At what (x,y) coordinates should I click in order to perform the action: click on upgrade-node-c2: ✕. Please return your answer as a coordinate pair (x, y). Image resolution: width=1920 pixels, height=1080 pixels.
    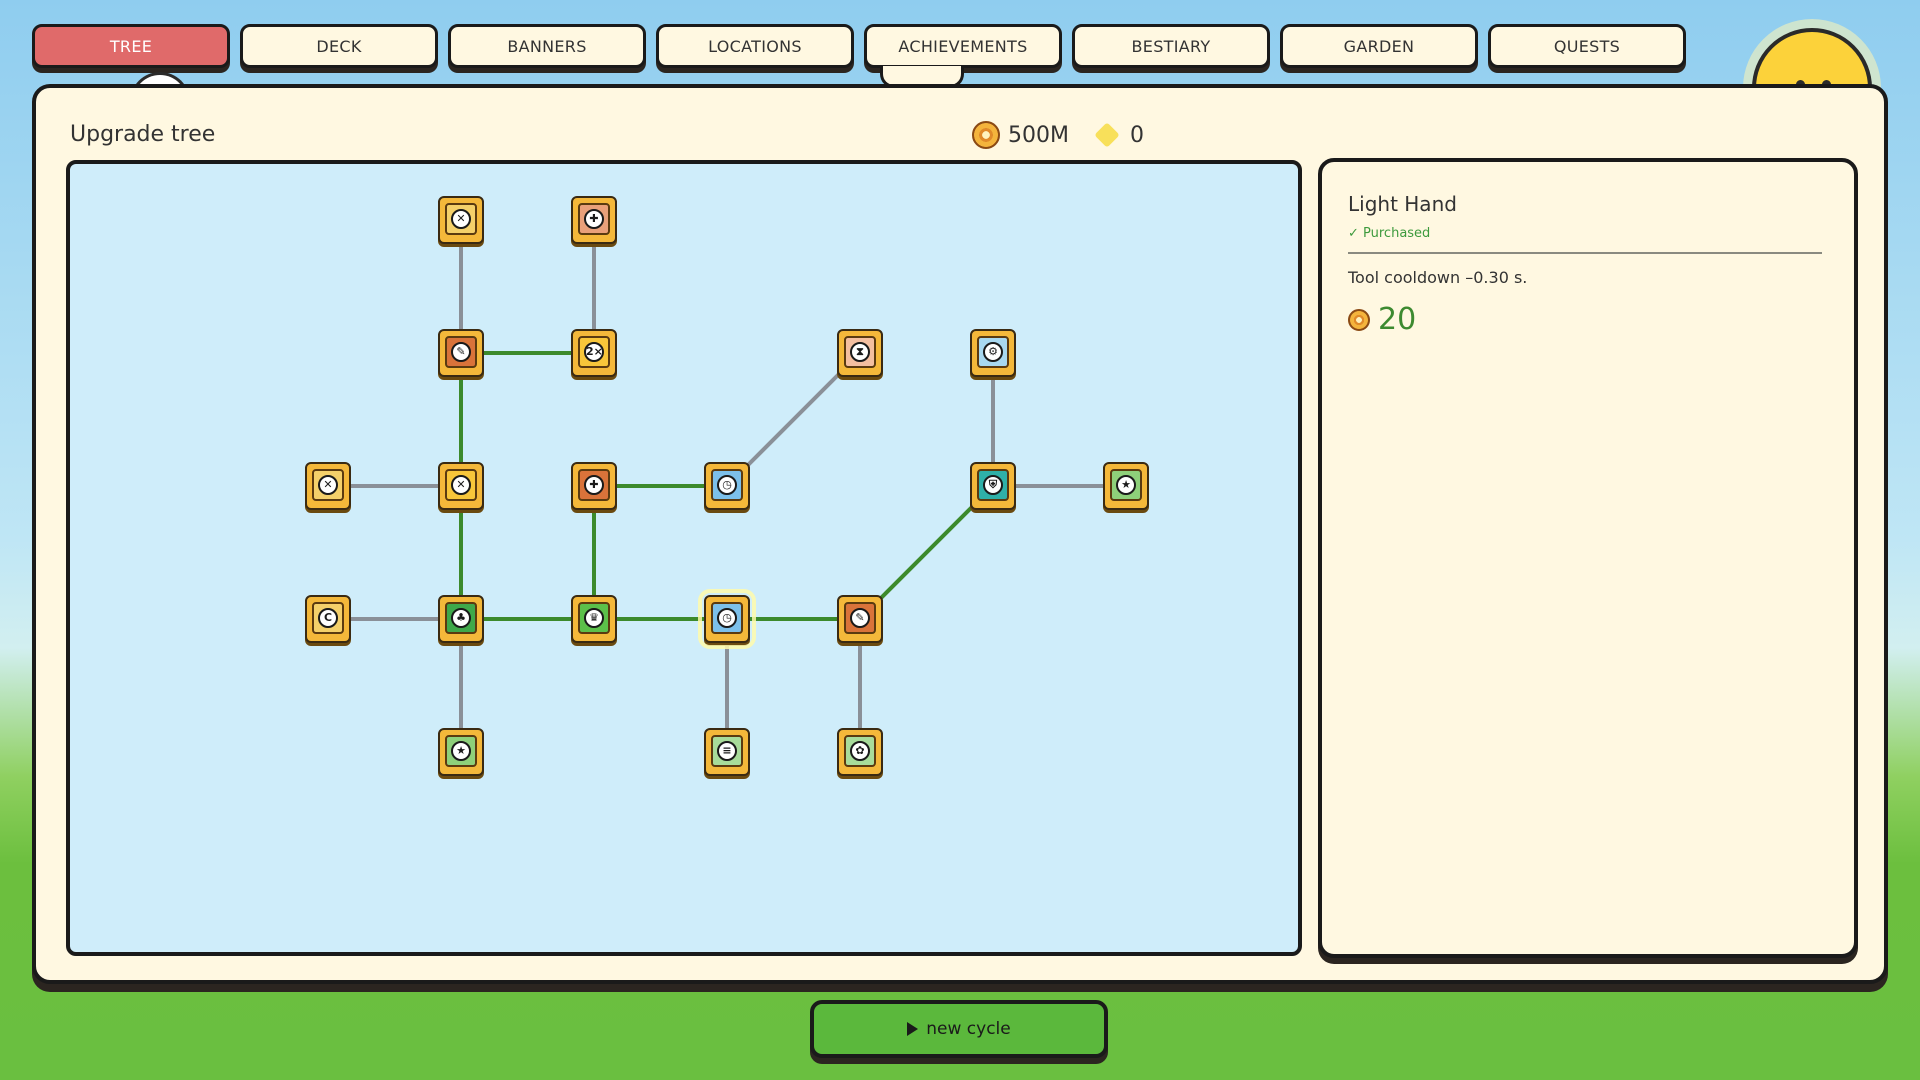
    Looking at the image, I should click on (461, 486).